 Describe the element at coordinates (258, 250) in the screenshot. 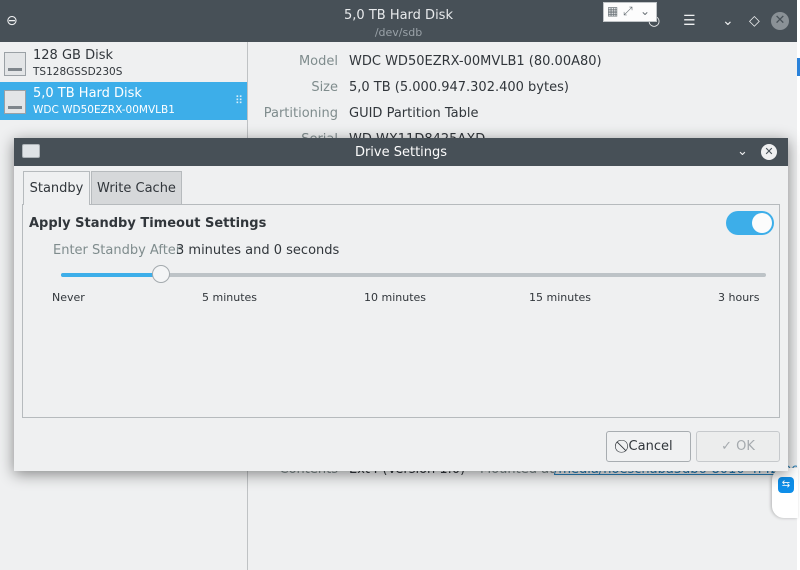

I see `standby-after-value: 3 minutes and 0 seconds` at that location.